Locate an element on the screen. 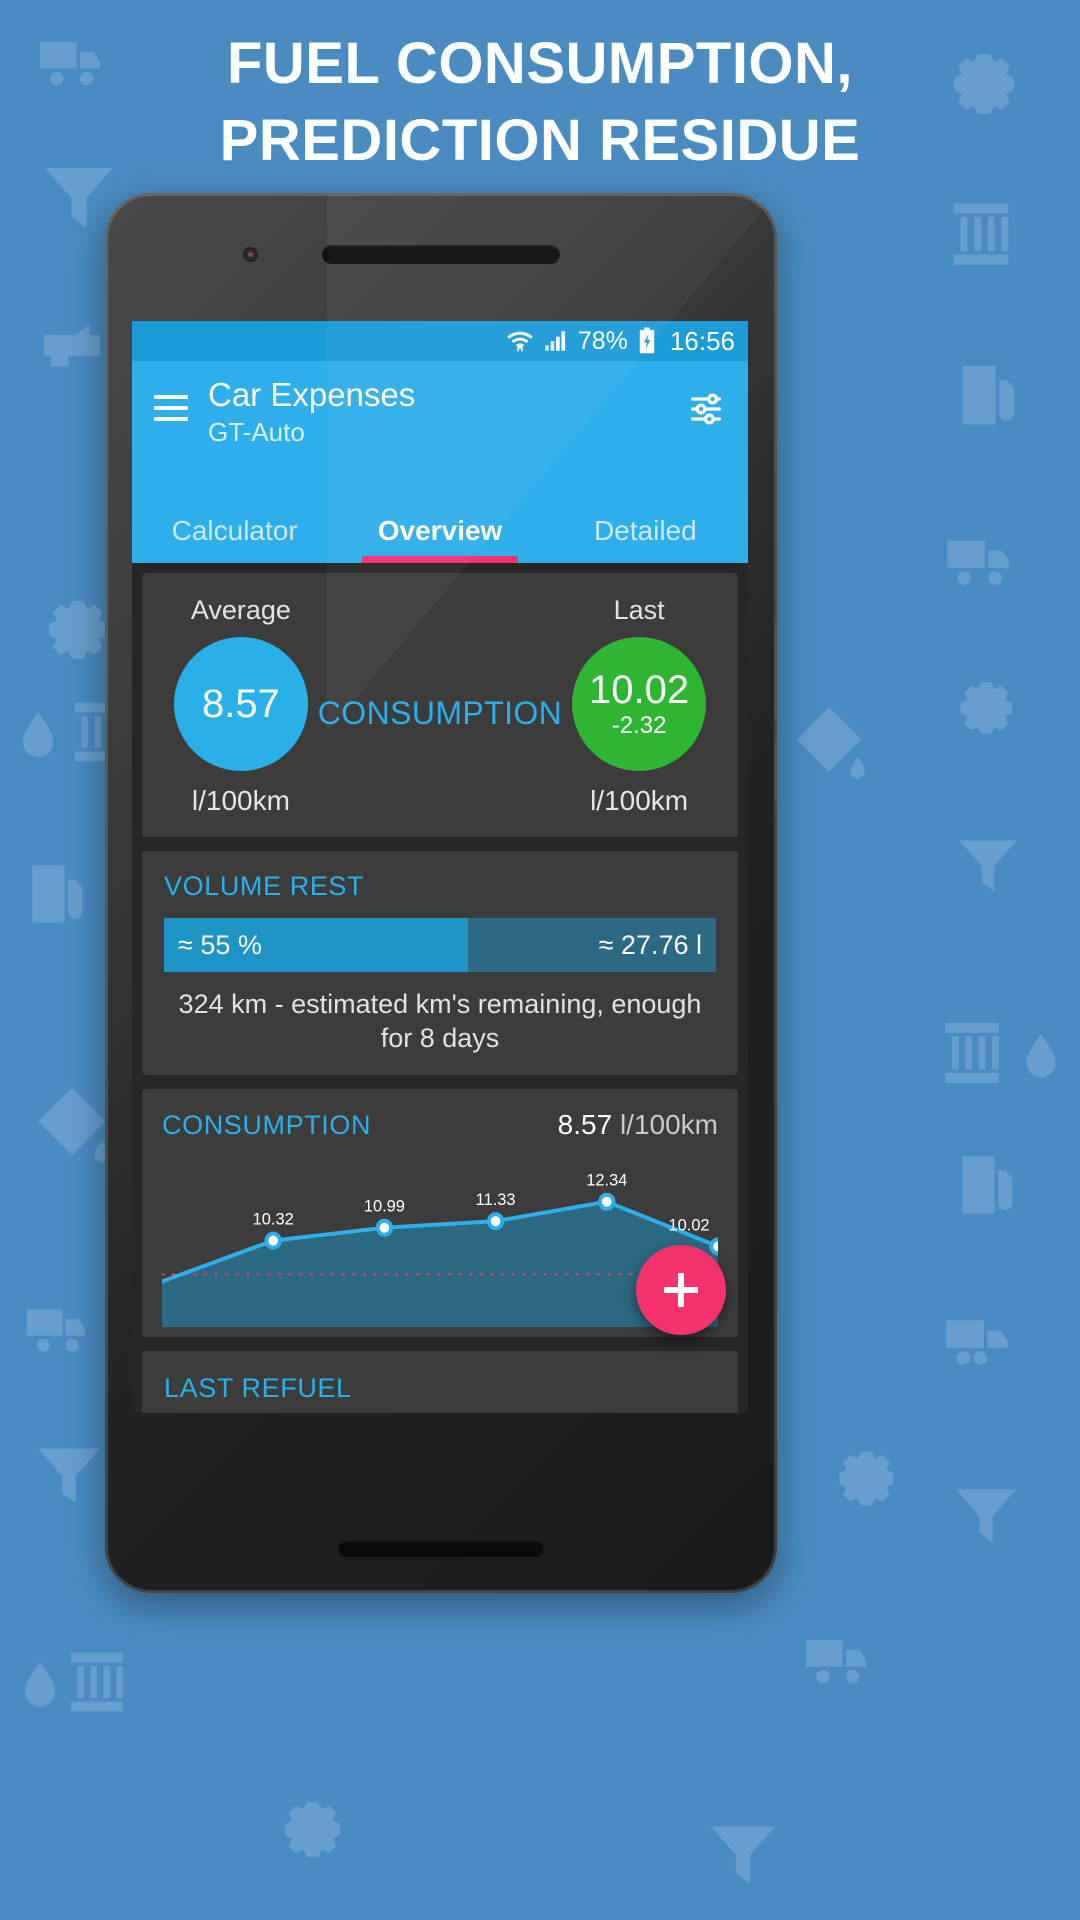 The width and height of the screenshot is (1080, 1920). volume-rest-title: VOLUME REST is located at coordinates (264, 886).